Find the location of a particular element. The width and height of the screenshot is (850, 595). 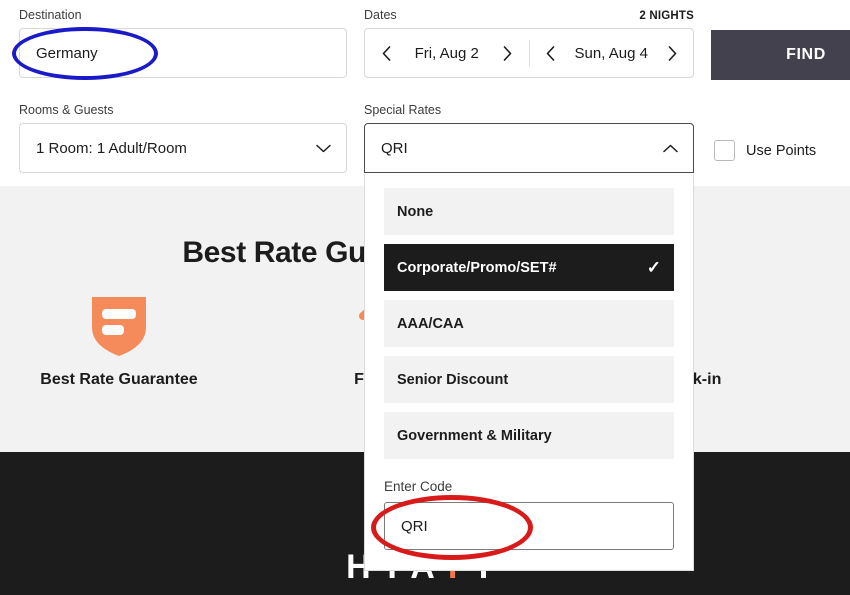

destination-value: Germany is located at coordinates (67, 53).